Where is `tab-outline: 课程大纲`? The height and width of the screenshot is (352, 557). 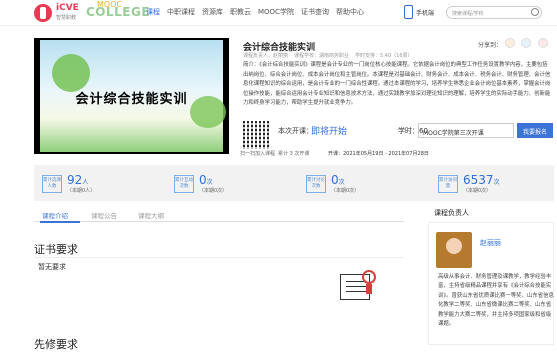
tab-outline: 课程大纲 is located at coordinates (151, 215).